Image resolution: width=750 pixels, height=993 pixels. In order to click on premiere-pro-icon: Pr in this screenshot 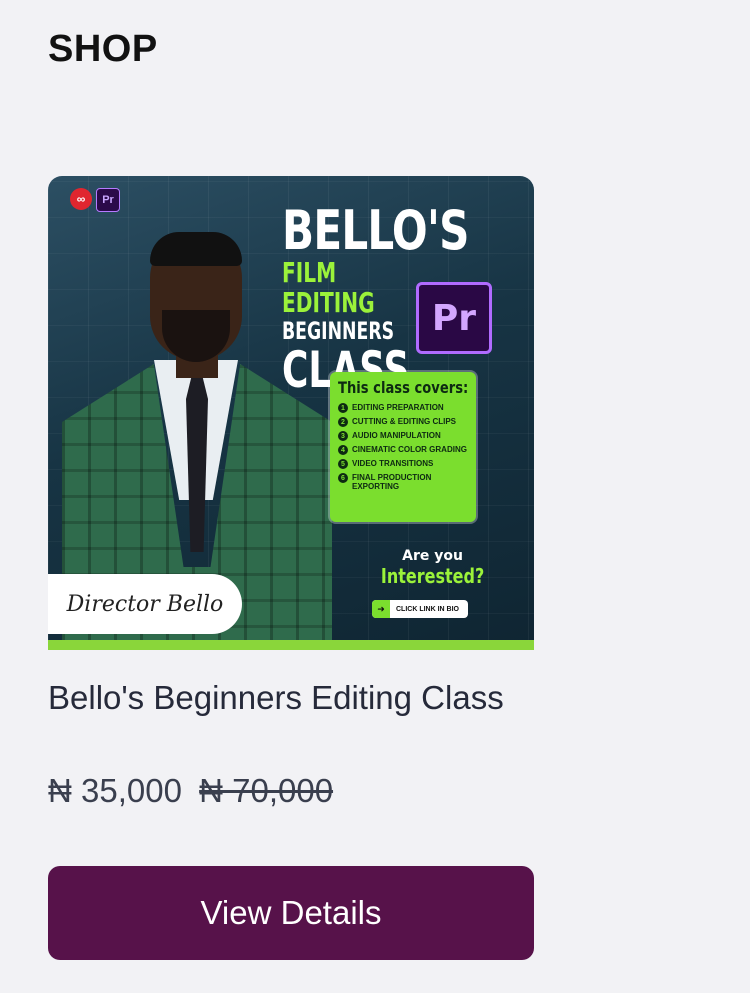, I will do `click(454, 318)`.